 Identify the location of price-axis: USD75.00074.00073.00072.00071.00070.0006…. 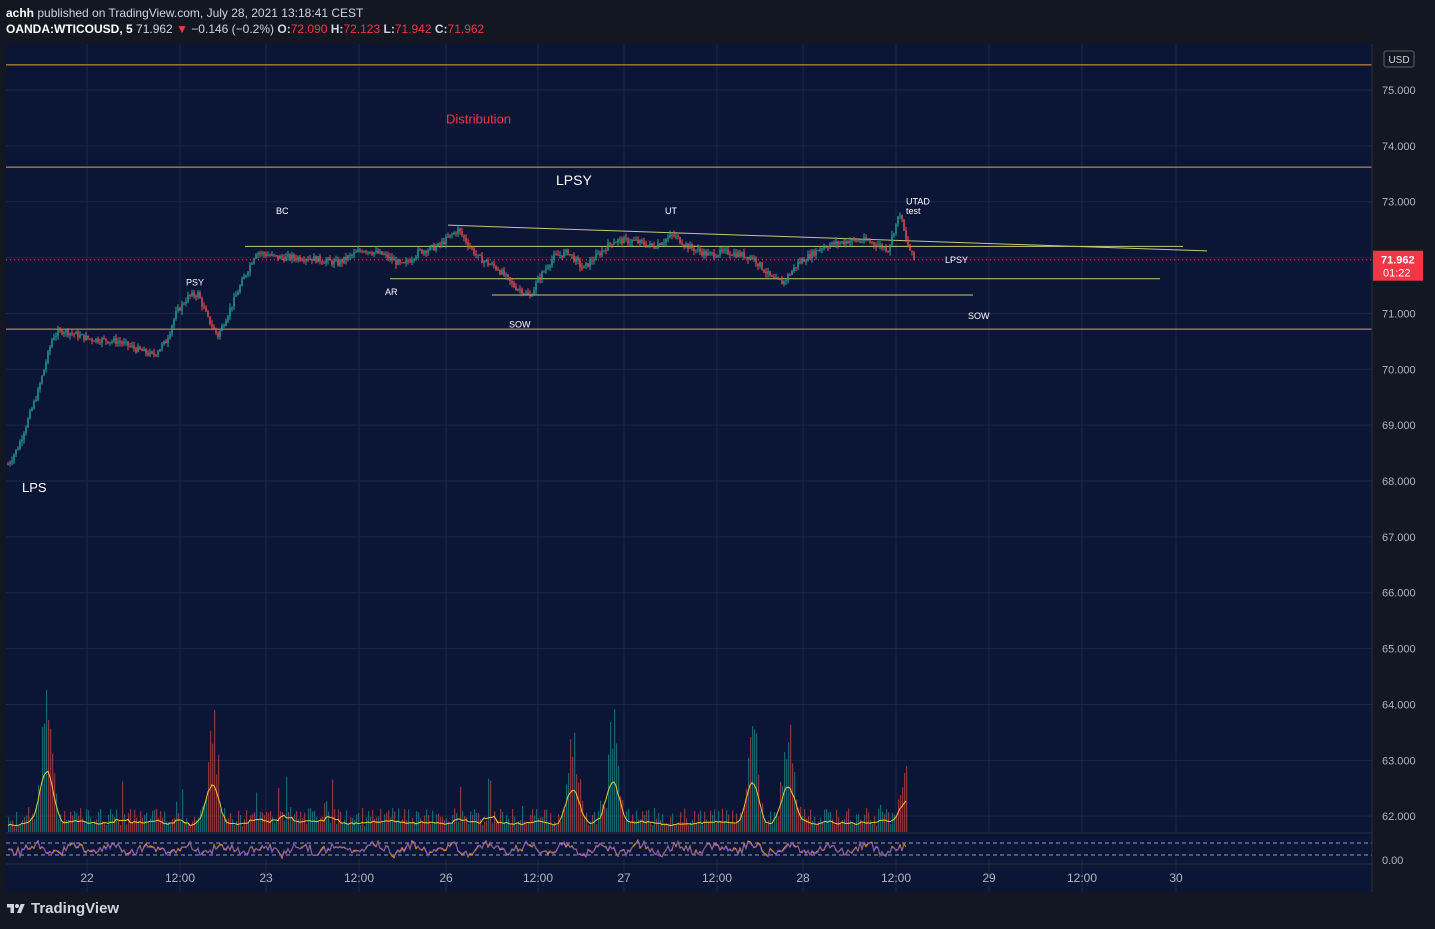
(1403, 468).